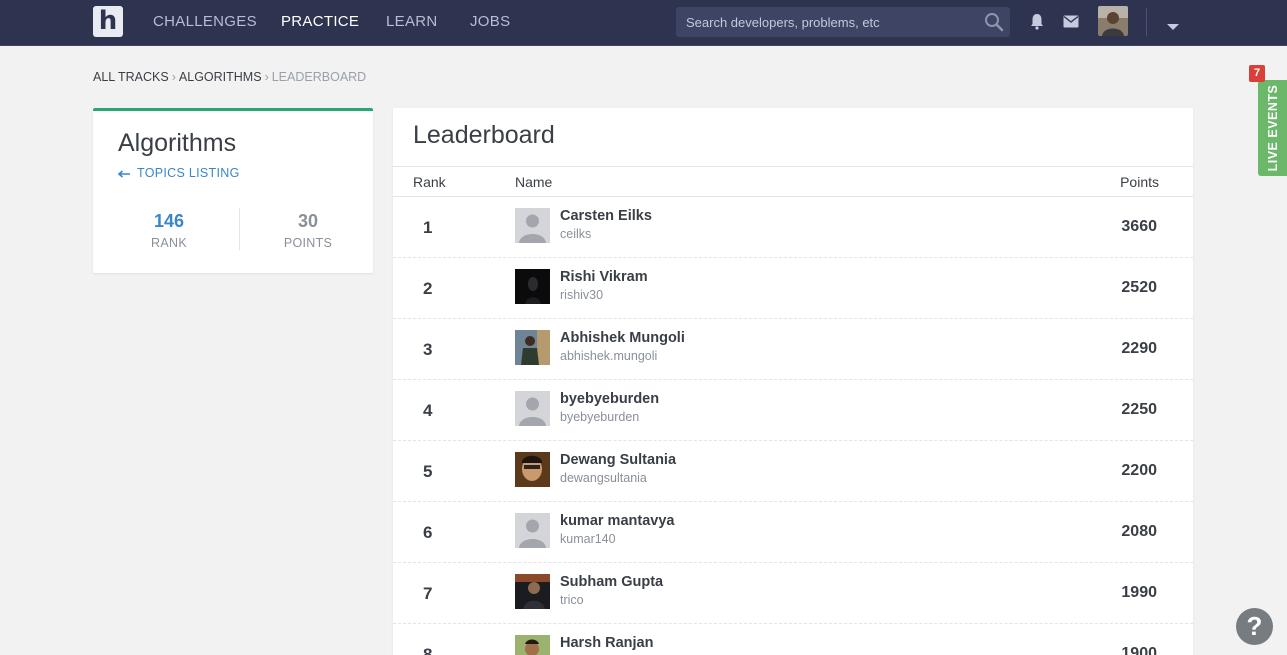 The width and height of the screenshot is (1287, 655). Describe the element at coordinates (1139, 182) in the screenshot. I see `column-points: Points` at that location.